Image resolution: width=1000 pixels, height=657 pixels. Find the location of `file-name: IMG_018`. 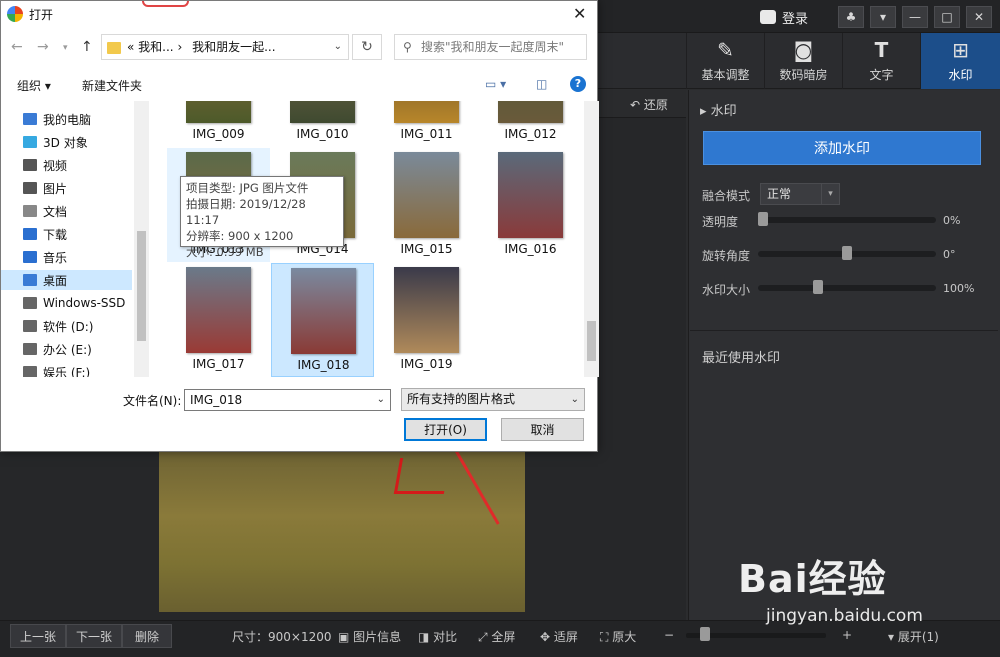

file-name: IMG_018 is located at coordinates (323, 365).